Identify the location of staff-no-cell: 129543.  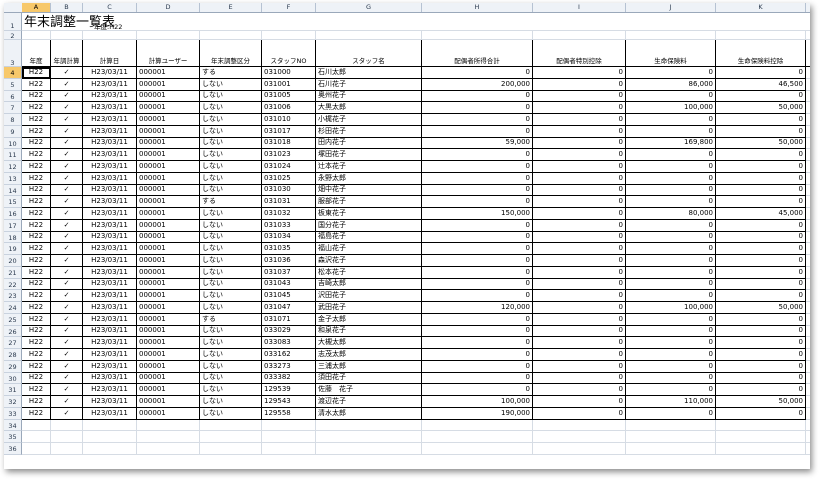
(289, 402).